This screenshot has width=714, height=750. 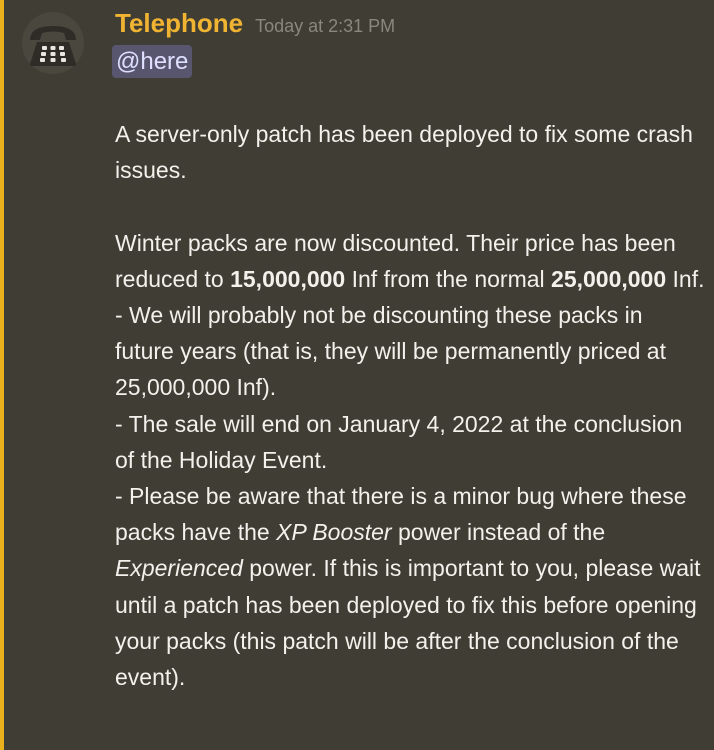 What do you see at coordinates (685, 278) in the screenshot?
I see `discount-text: Inf.` at bounding box center [685, 278].